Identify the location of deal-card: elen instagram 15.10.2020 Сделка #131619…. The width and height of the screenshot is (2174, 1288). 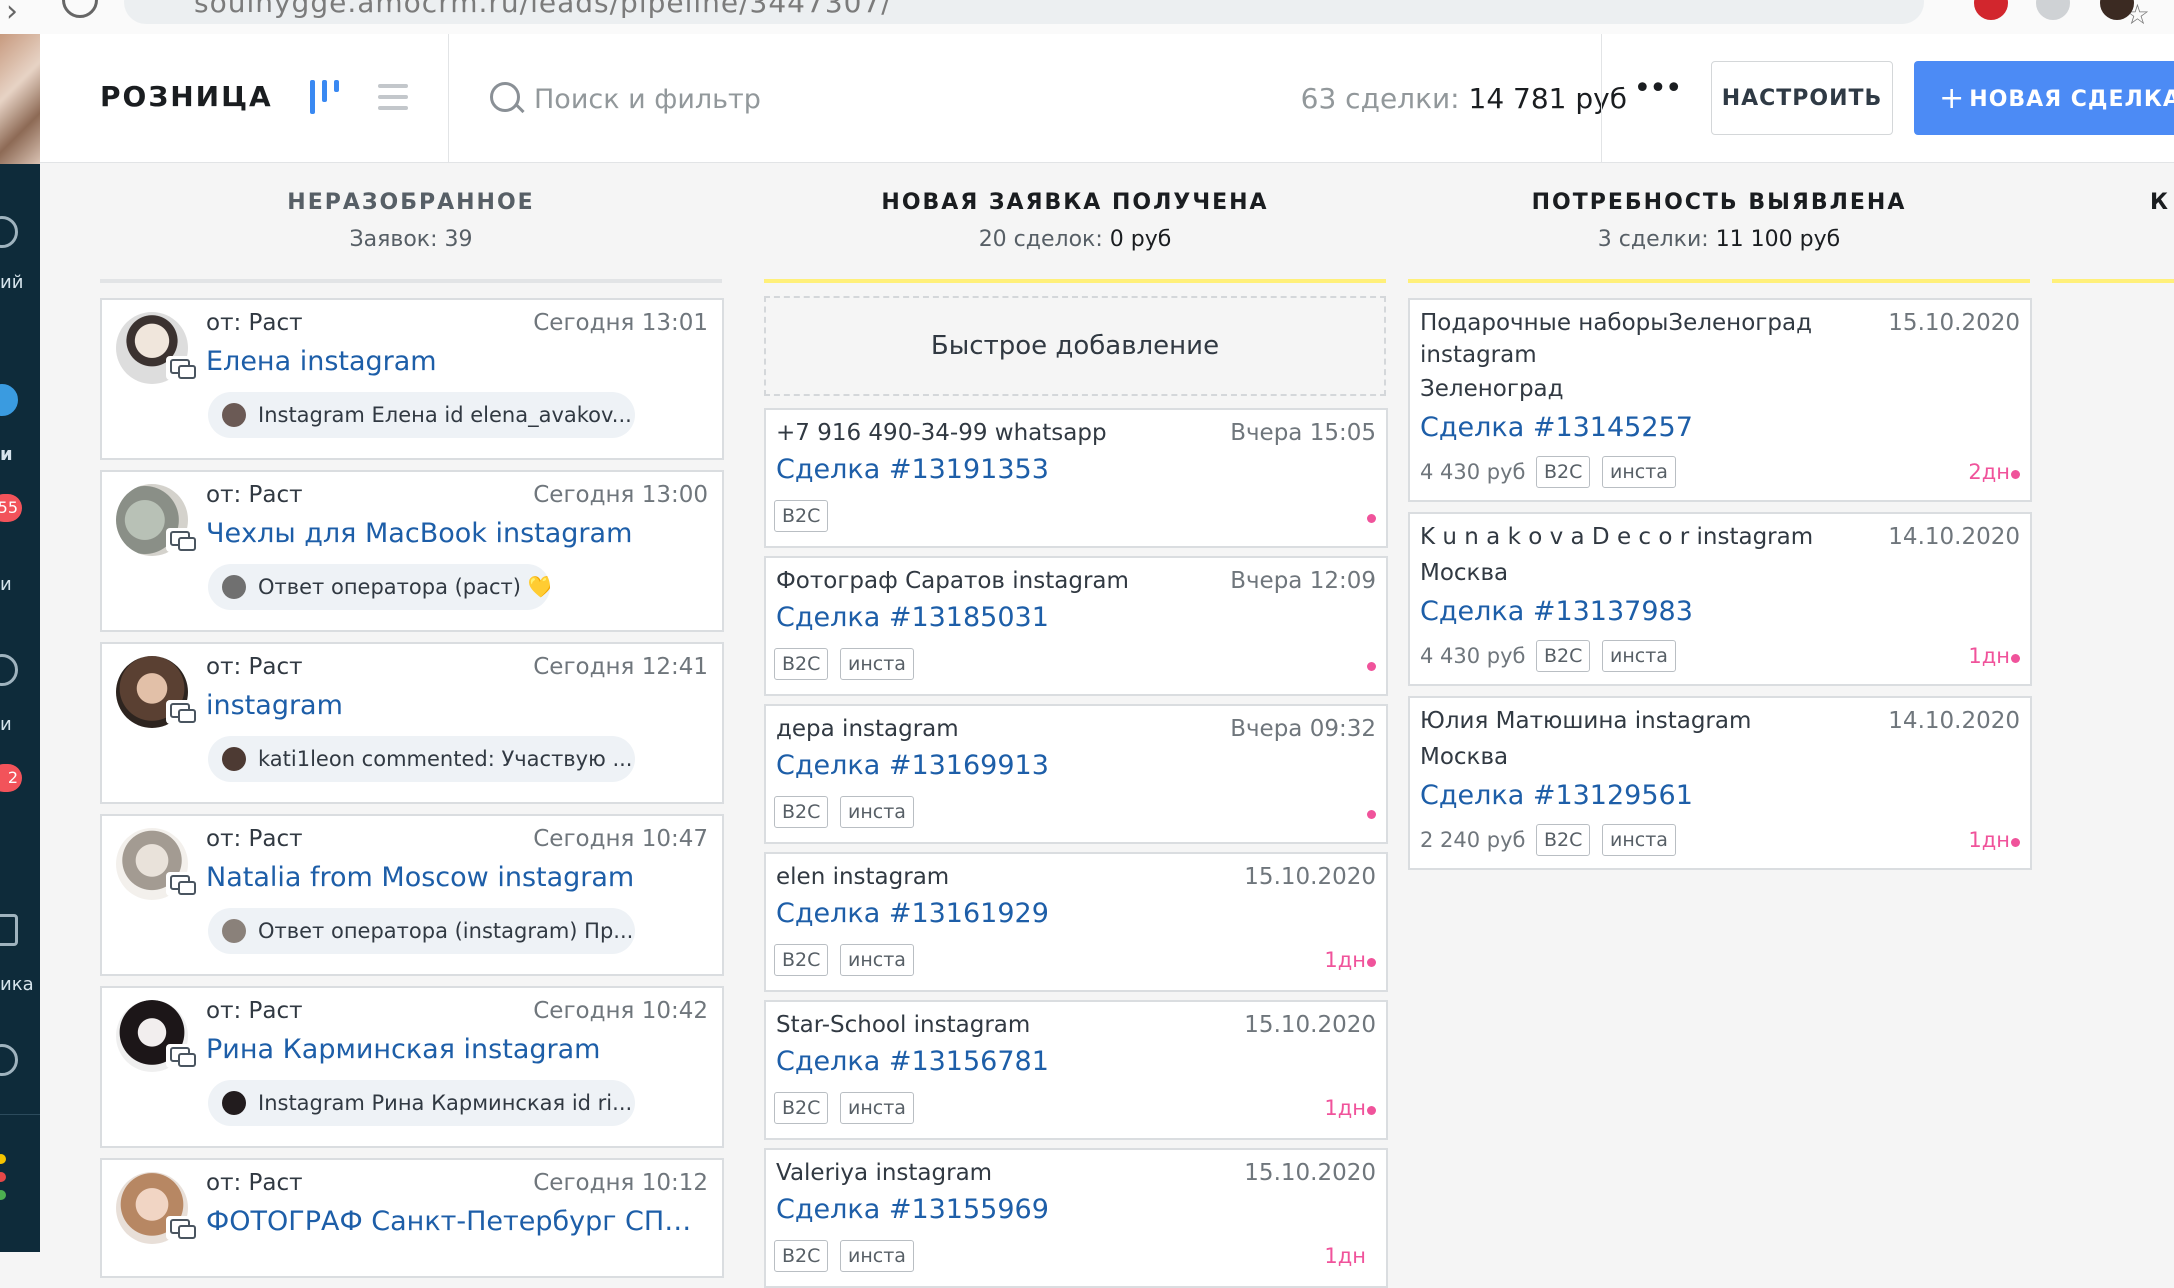
(1076, 922).